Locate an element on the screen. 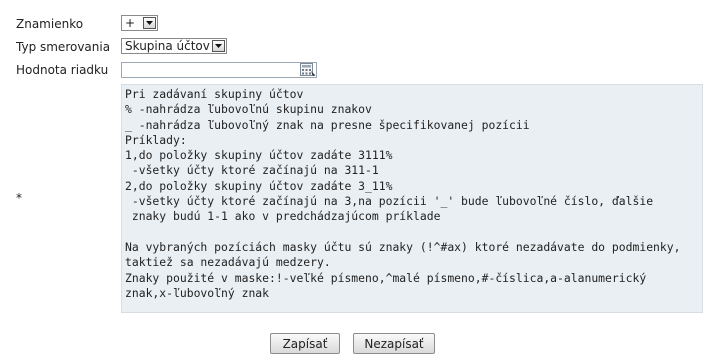  sign-select-value: + is located at coordinates (130, 23).